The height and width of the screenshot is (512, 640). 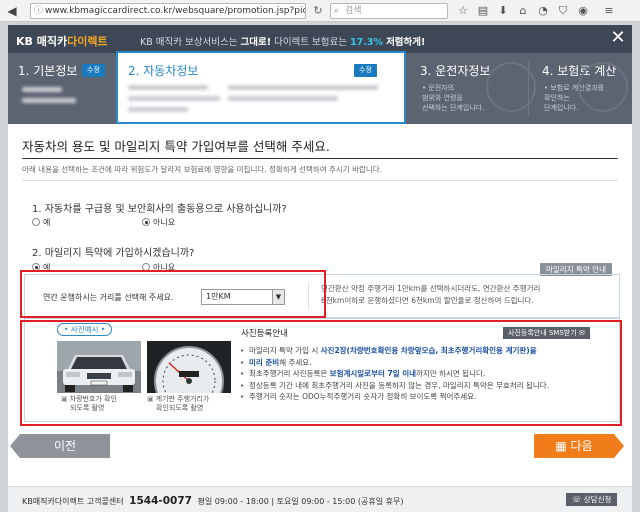 I want to click on step-title: 3. 운전자정보, so click(x=455, y=71).